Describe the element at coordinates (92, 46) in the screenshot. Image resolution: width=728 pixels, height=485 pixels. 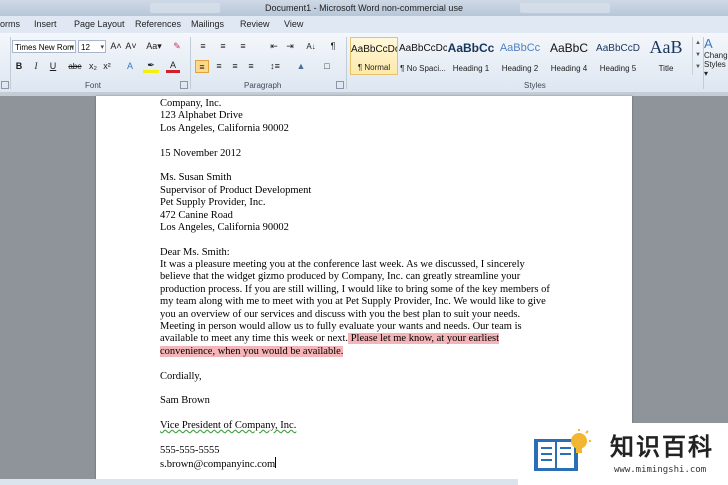
I see `font-size-combo: 12 ▾` at that location.